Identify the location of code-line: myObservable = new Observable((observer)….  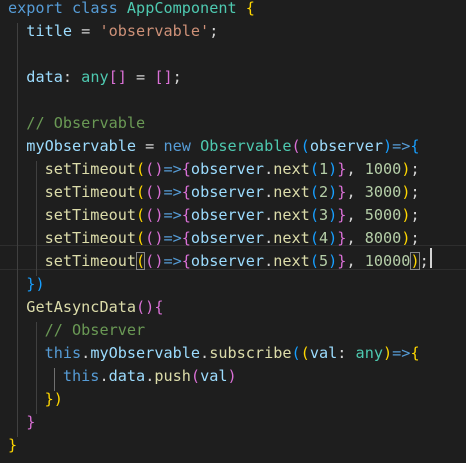
(213, 146).